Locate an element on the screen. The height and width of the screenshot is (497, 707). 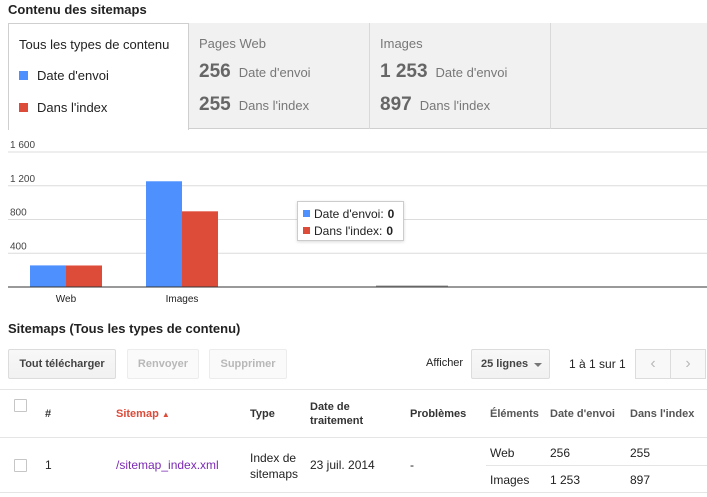
chevron-down-icon is located at coordinates (538, 365).